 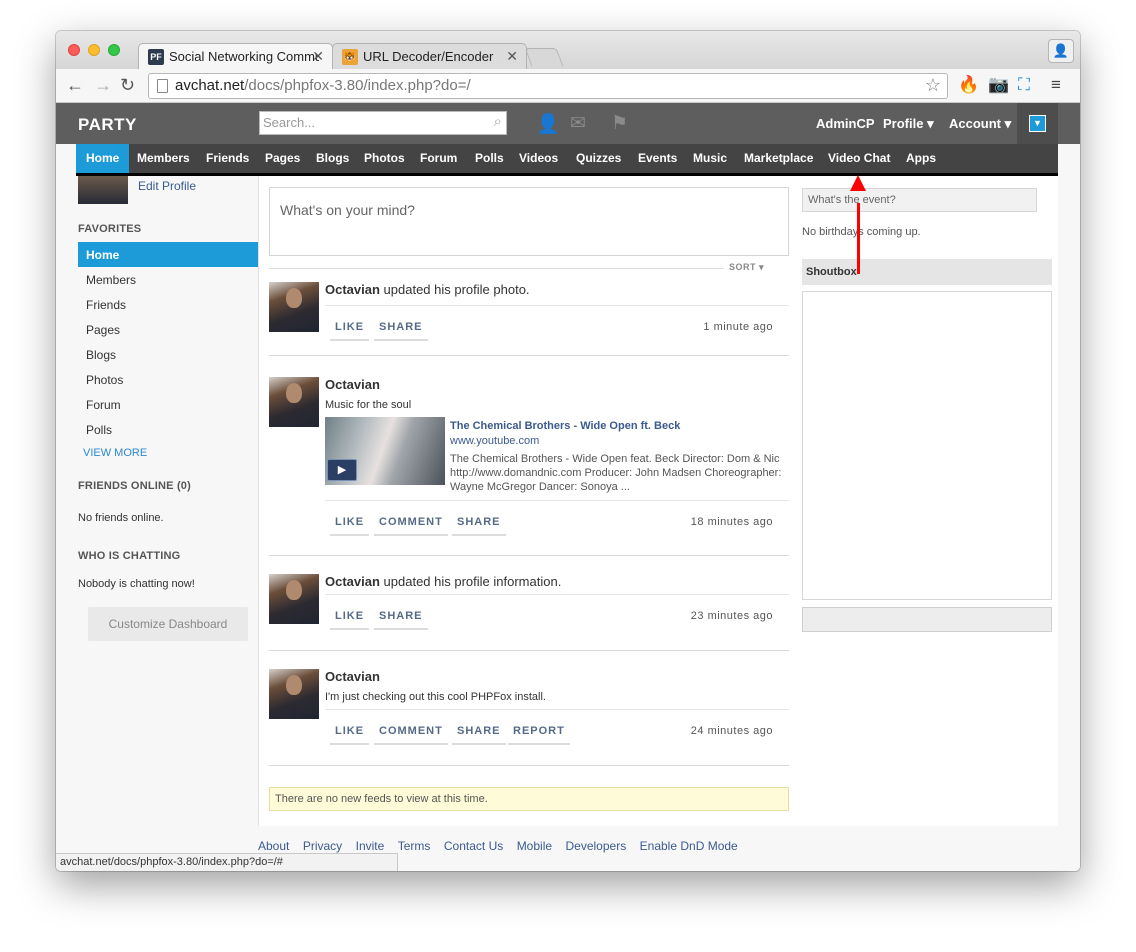 What do you see at coordinates (998, 85) in the screenshot?
I see `camera-extension-icon: 📷` at bounding box center [998, 85].